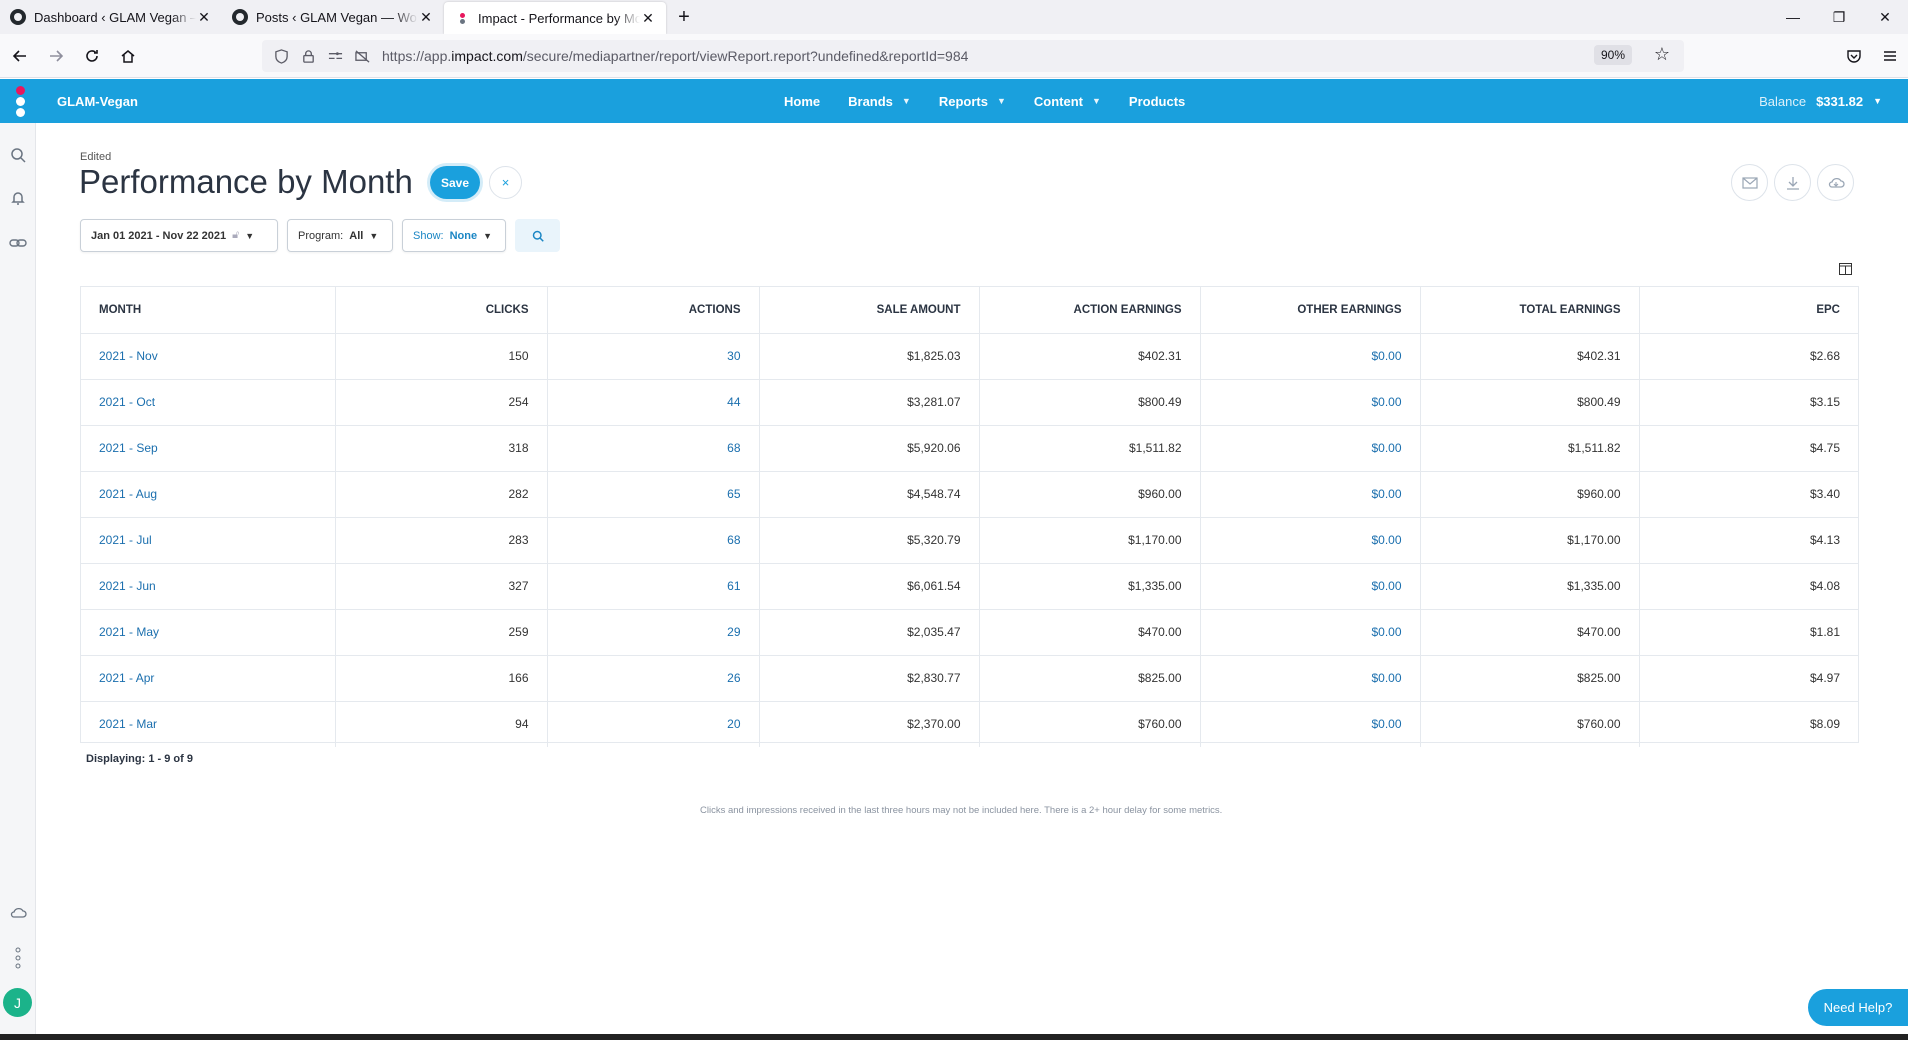  Describe the element at coordinates (441, 494) in the screenshot. I see `table-cell: 282` at that location.